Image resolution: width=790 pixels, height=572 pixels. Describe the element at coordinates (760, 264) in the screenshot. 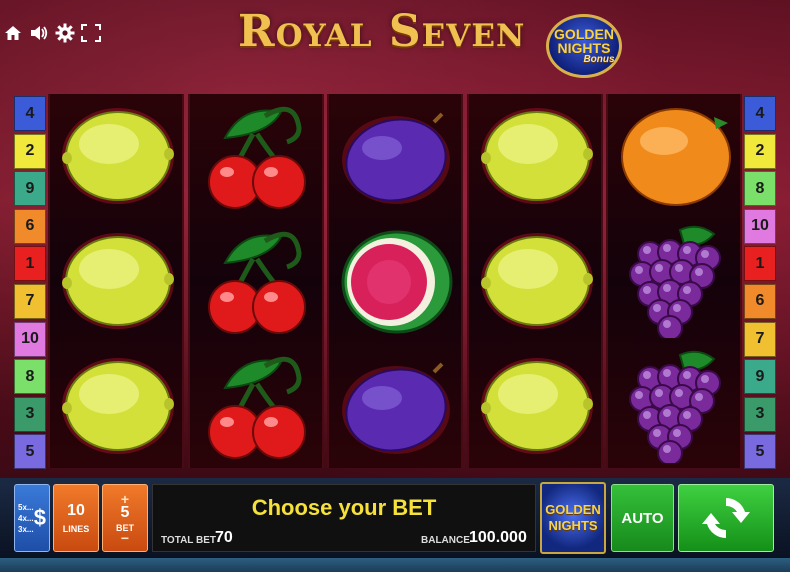

I see `line-indicator-right-1: 1` at that location.